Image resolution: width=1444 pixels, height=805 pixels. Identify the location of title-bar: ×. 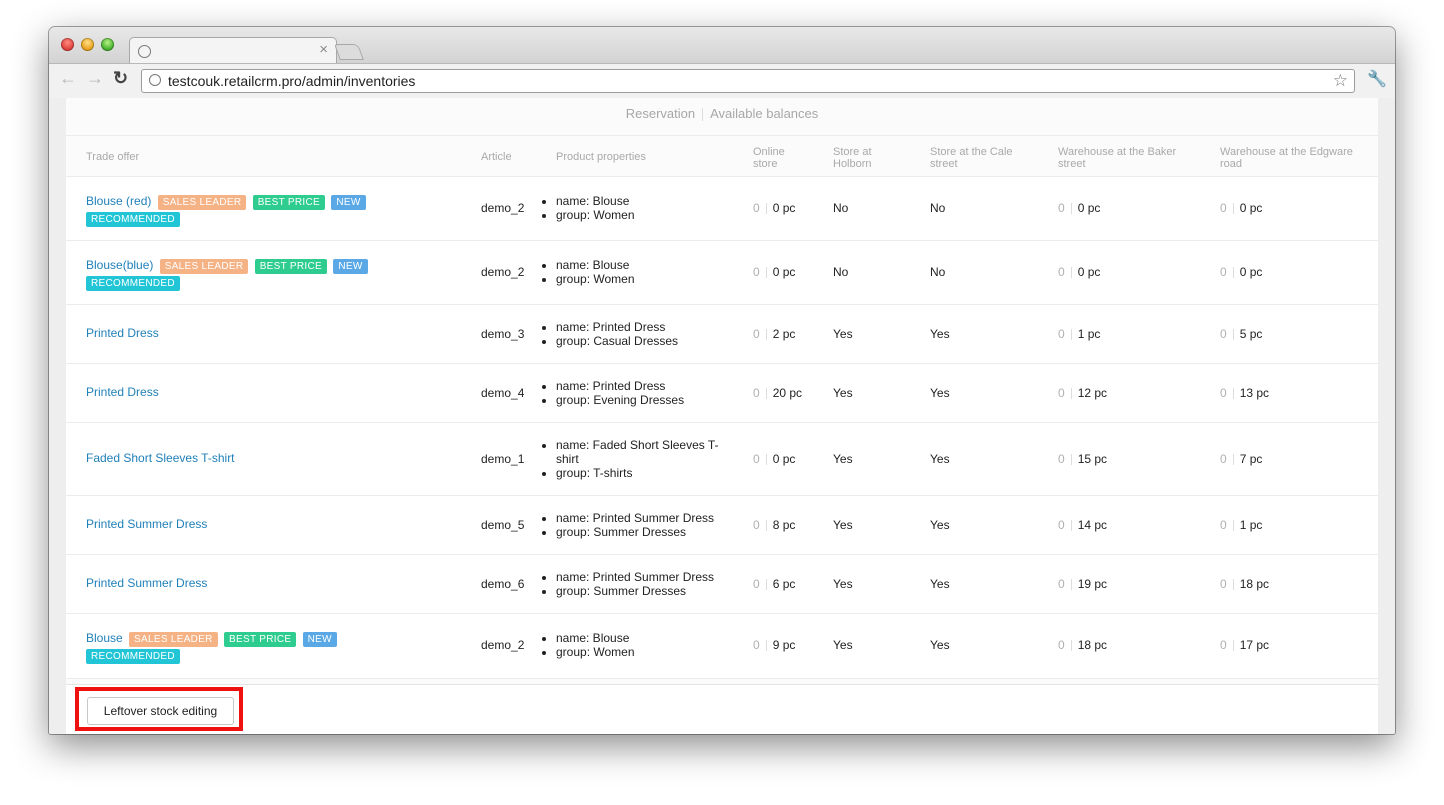
(722, 46).